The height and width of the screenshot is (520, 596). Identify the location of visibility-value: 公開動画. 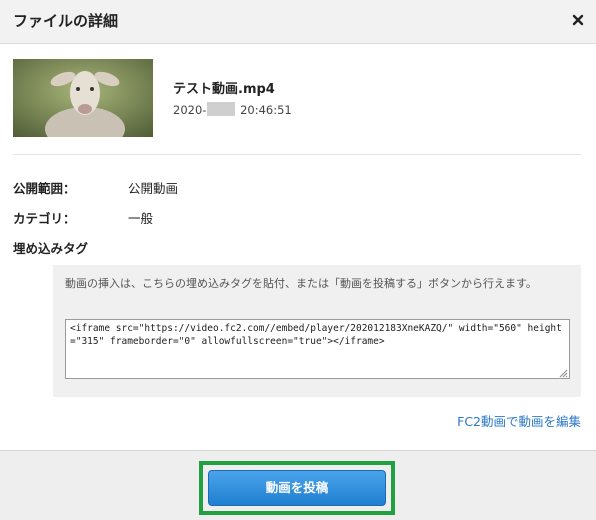
(153, 188).